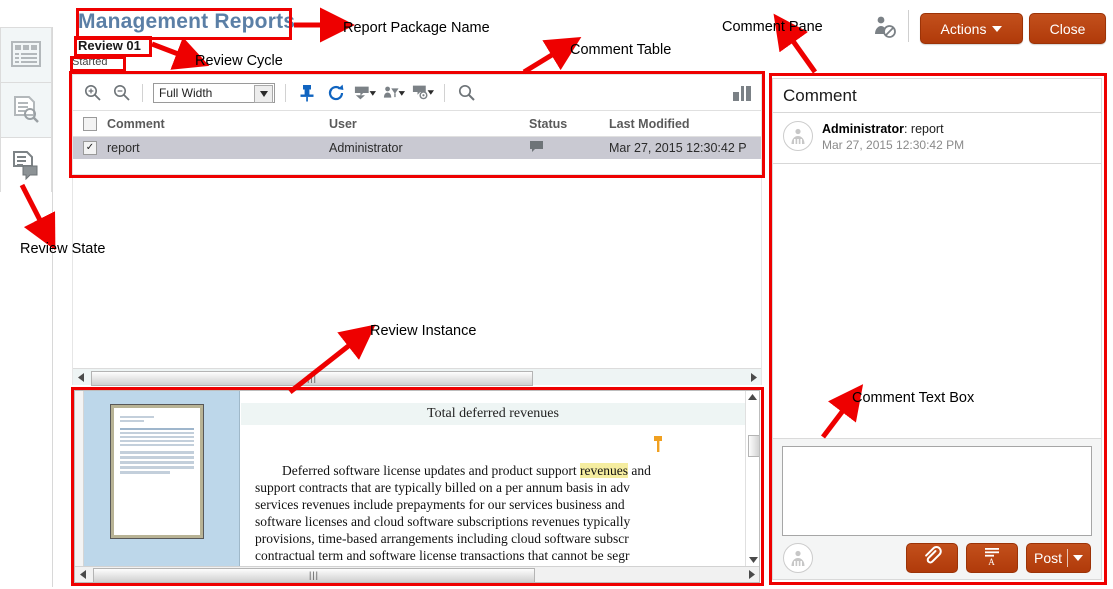 The image size is (1113, 589). I want to click on actions-button: Actions, so click(971, 28).